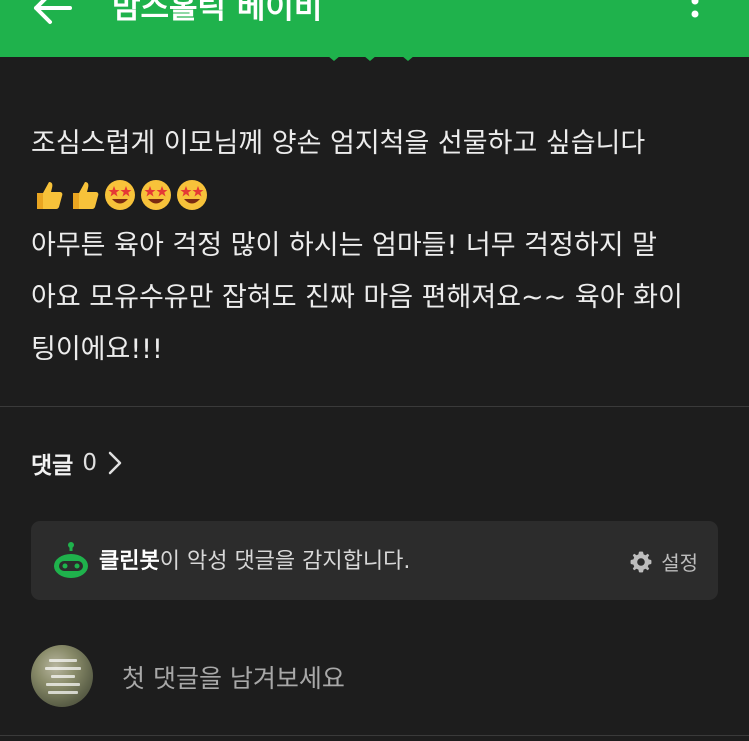  What do you see at coordinates (77, 463) in the screenshot?
I see `comments-link: 댓글 0` at bounding box center [77, 463].